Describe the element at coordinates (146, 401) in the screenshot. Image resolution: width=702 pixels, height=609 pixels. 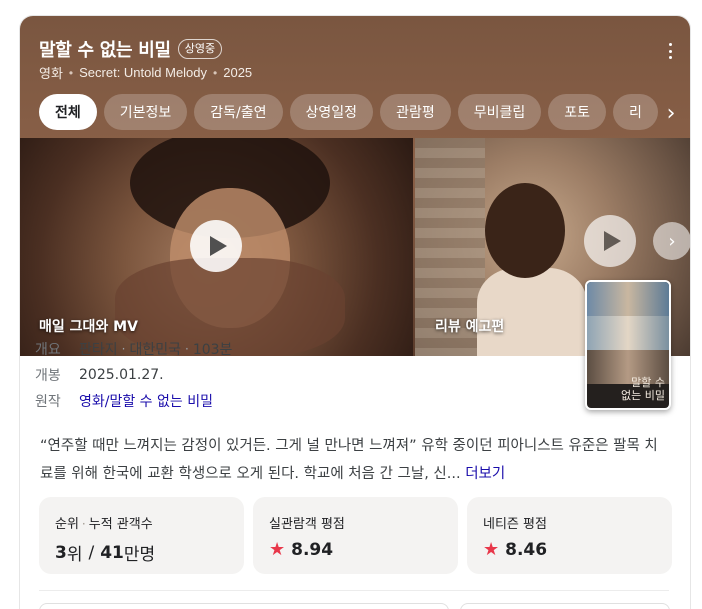
I see `original-work-link: 영화/말할 수 없는 비밀` at that location.